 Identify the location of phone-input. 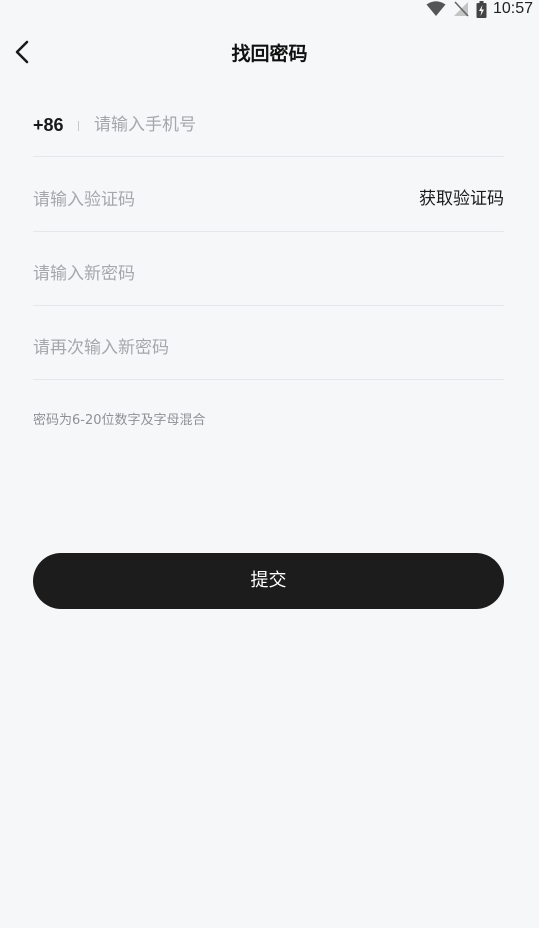
(294, 125).